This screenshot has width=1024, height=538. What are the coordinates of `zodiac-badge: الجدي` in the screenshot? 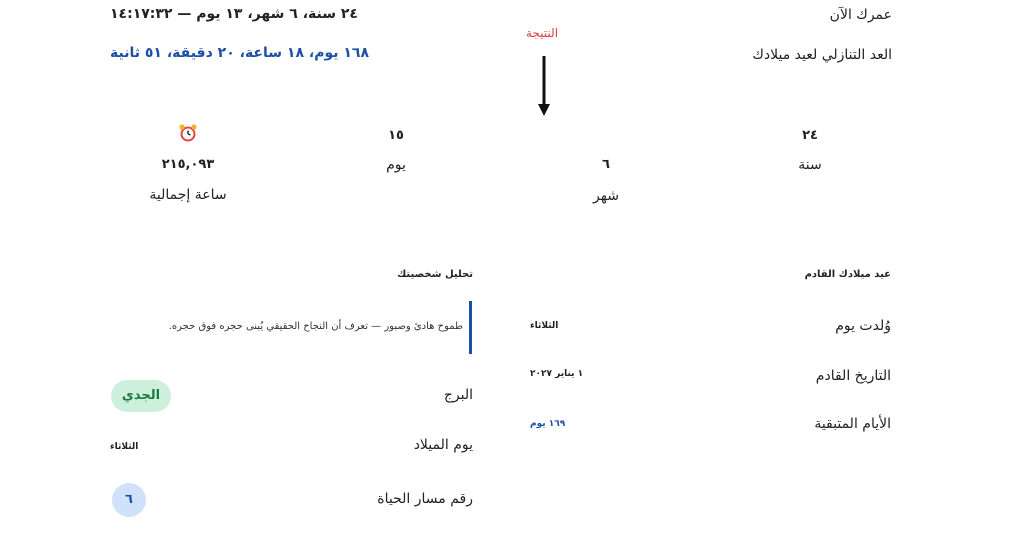 It's located at (141, 396).